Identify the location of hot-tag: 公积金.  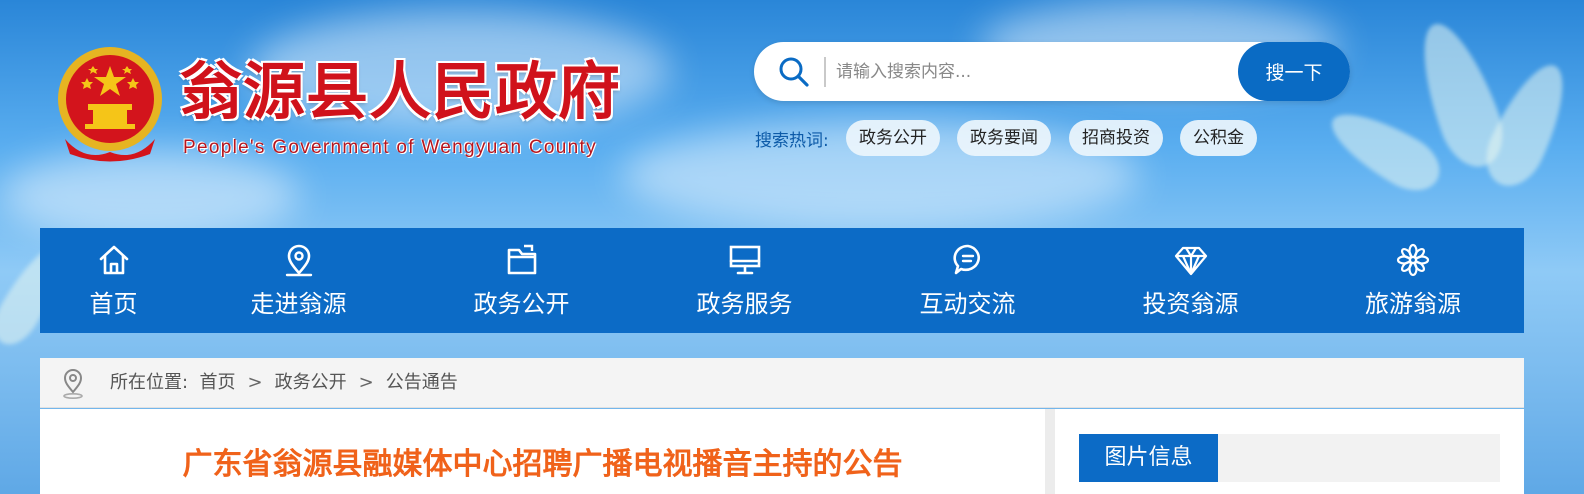
(1218, 138).